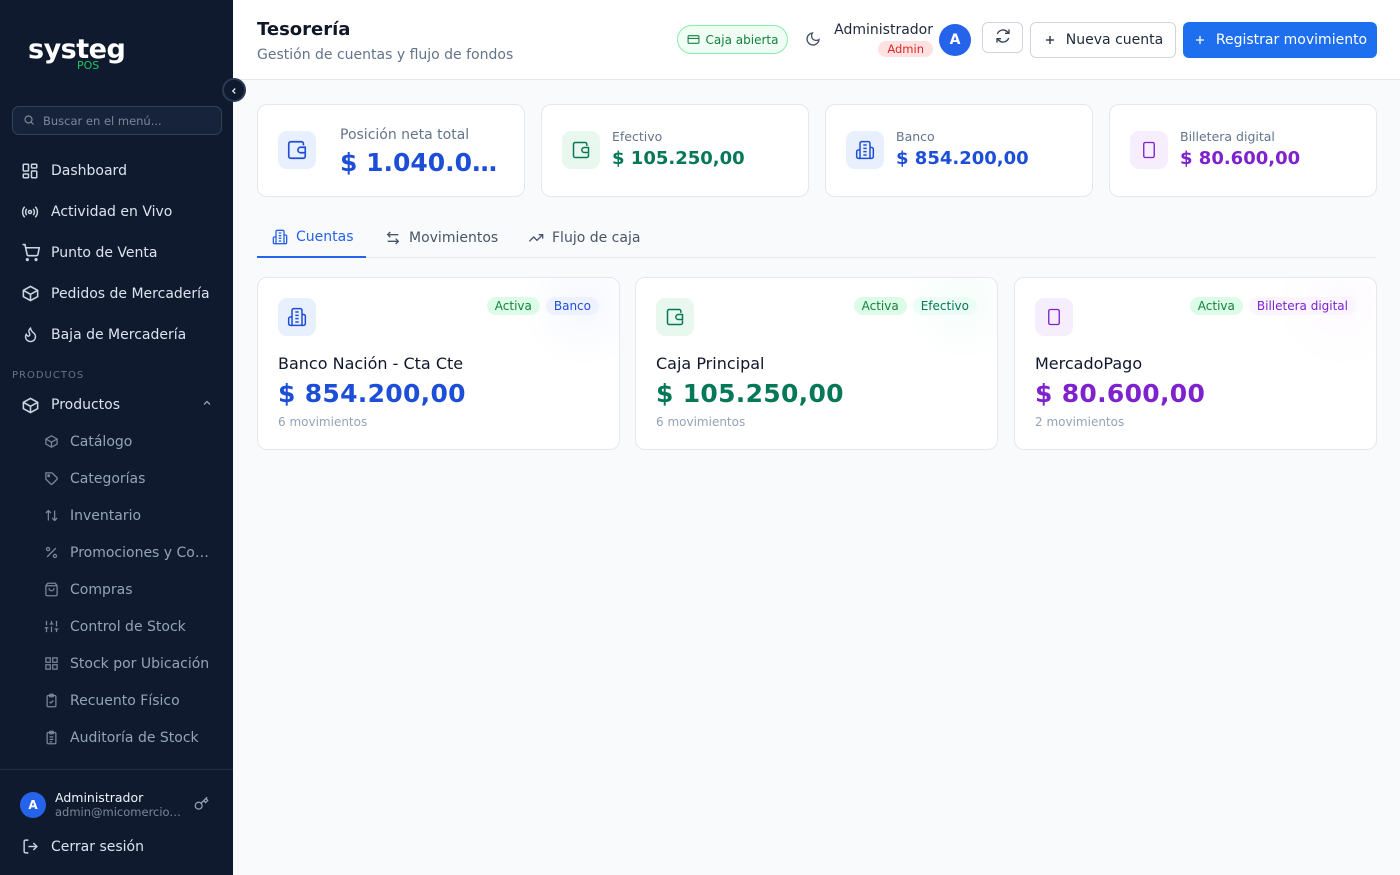  Describe the element at coordinates (454, 238) in the screenshot. I see `tab-label: Movimientos` at that location.